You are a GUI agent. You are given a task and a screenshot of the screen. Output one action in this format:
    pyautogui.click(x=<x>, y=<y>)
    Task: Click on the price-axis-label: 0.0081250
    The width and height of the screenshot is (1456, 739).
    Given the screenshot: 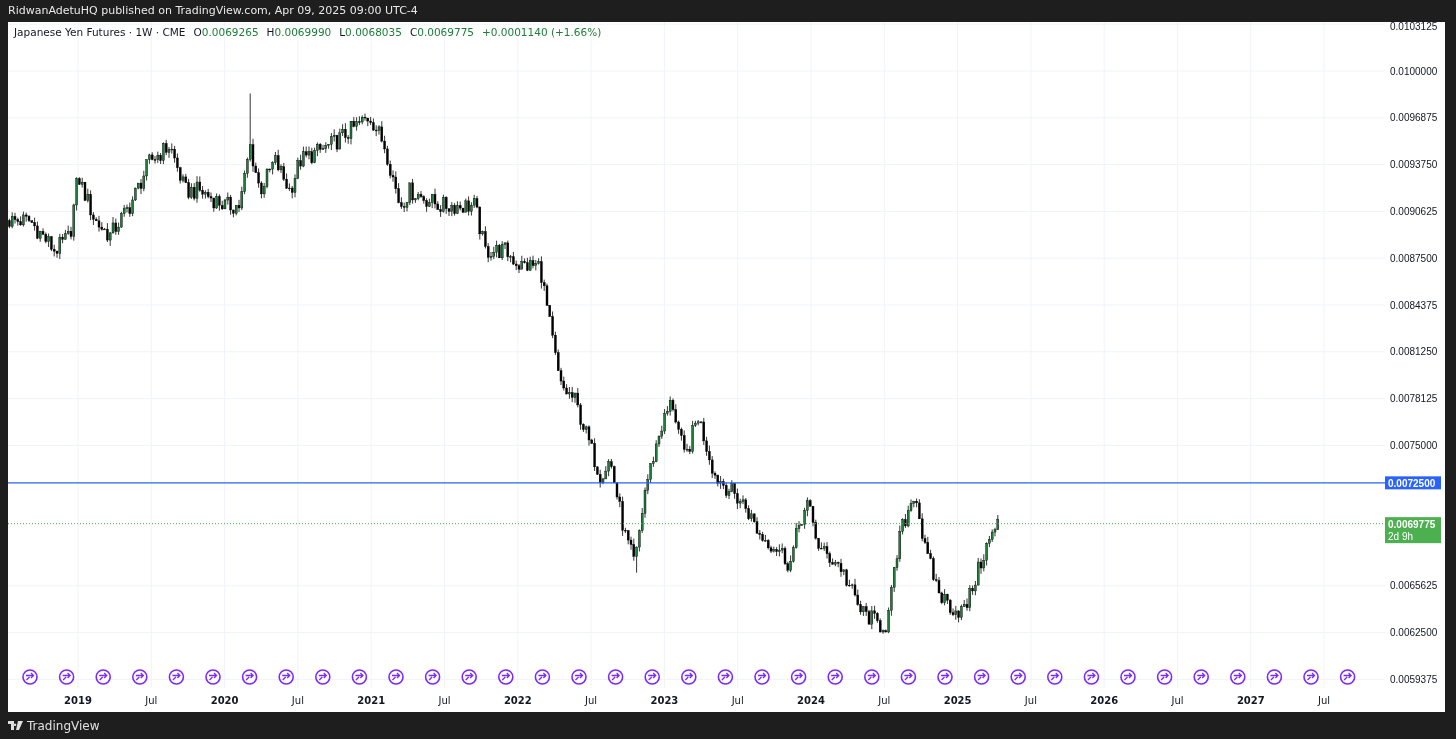 What is the action you would take?
    pyautogui.click(x=1414, y=352)
    